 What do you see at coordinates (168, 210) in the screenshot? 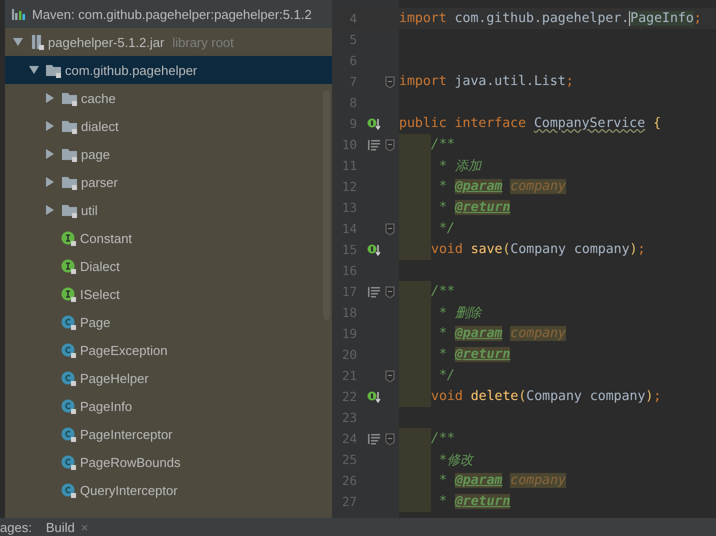
I see `tree-item: util` at bounding box center [168, 210].